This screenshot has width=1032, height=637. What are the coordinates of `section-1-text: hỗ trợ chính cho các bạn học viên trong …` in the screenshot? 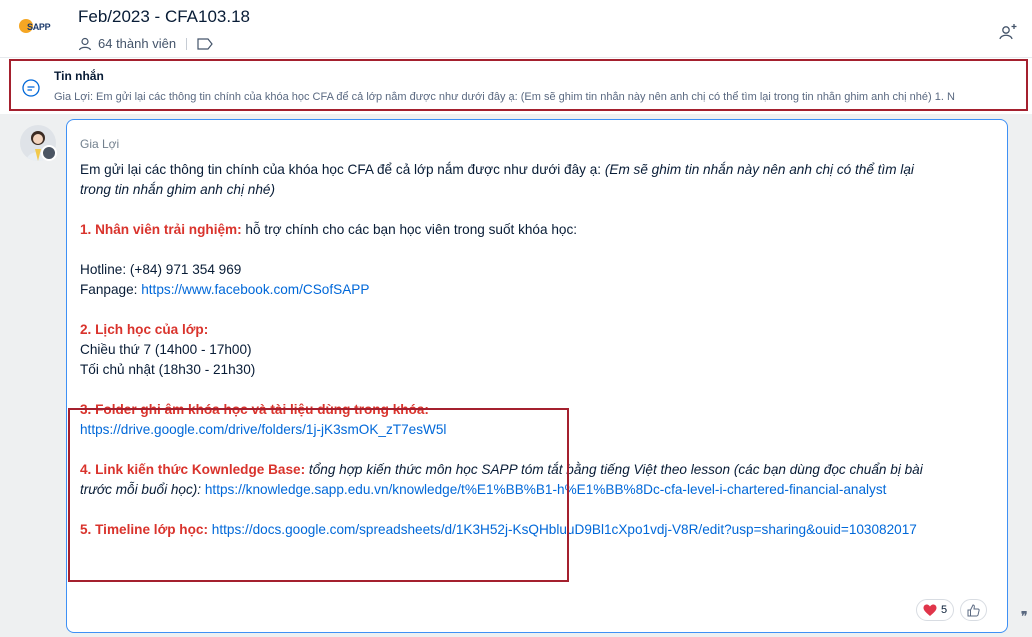 It's located at (409, 229).